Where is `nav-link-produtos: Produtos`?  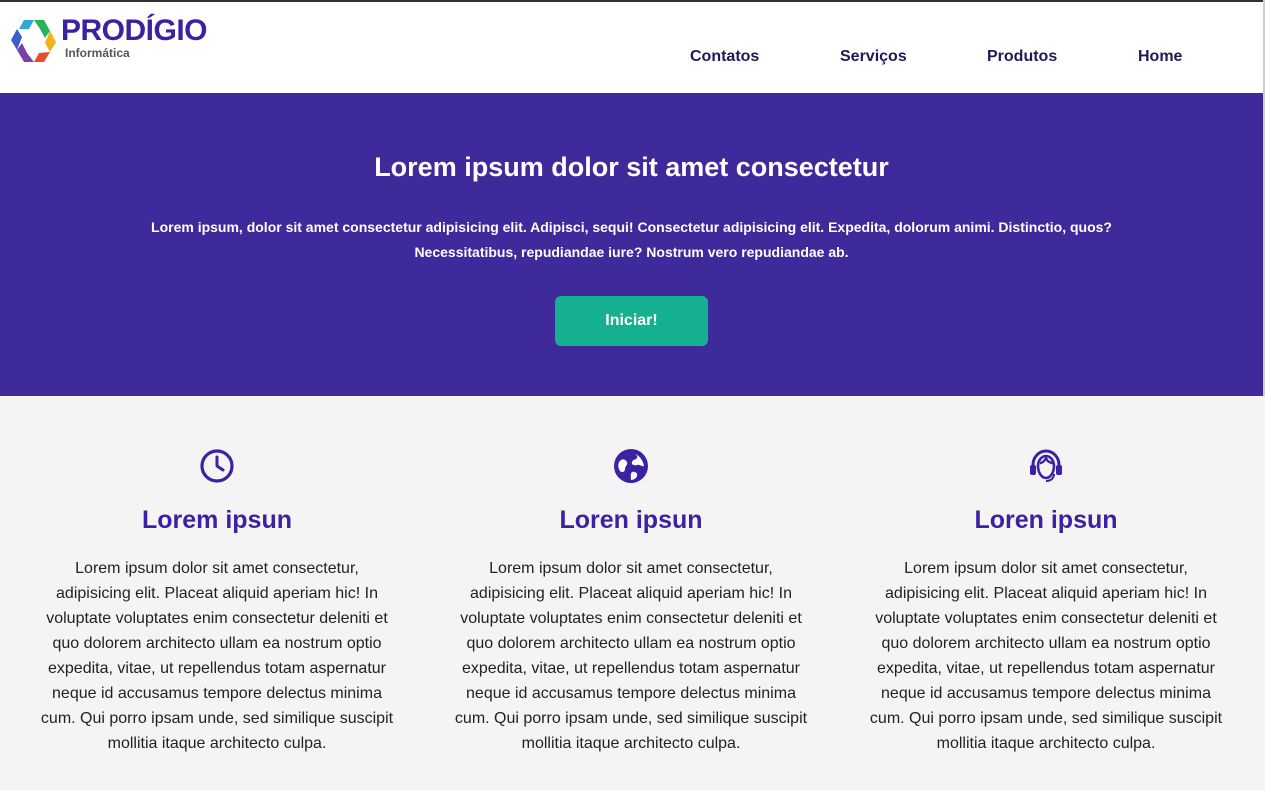
nav-link-produtos: Produtos is located at coordinates (1022, 57).